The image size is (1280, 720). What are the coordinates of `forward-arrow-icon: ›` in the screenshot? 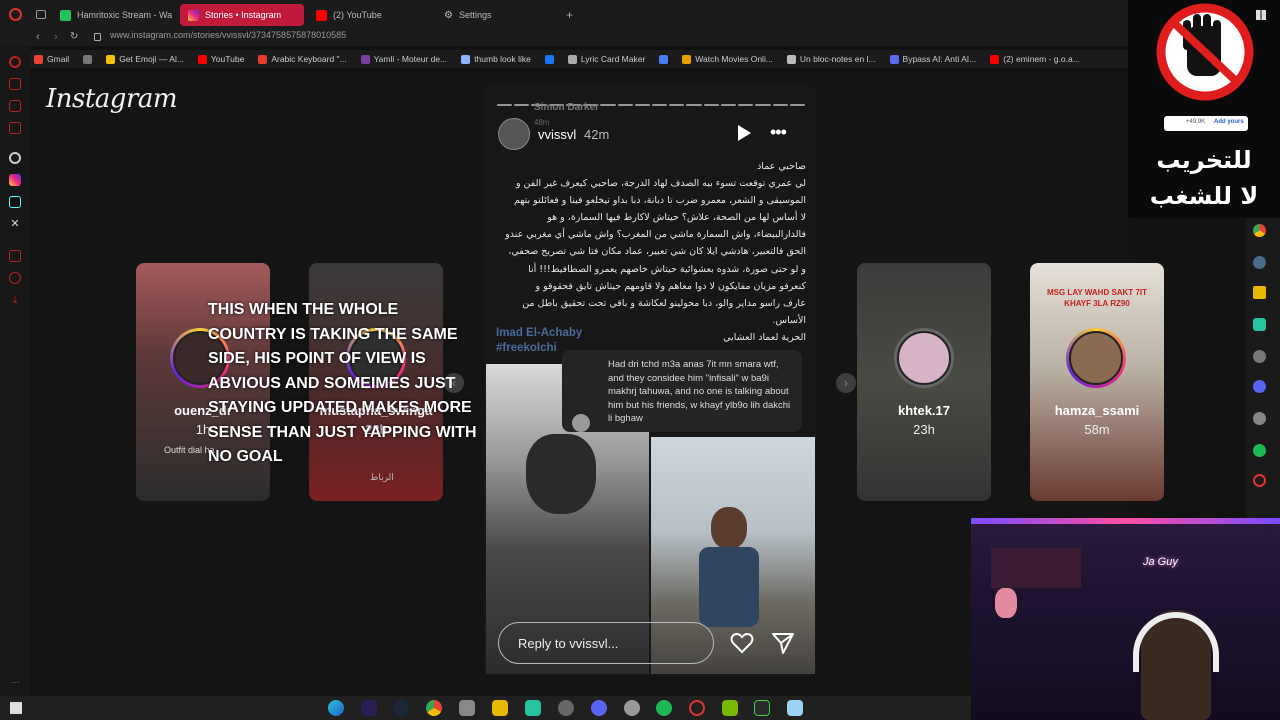 It's located at (56, 37).